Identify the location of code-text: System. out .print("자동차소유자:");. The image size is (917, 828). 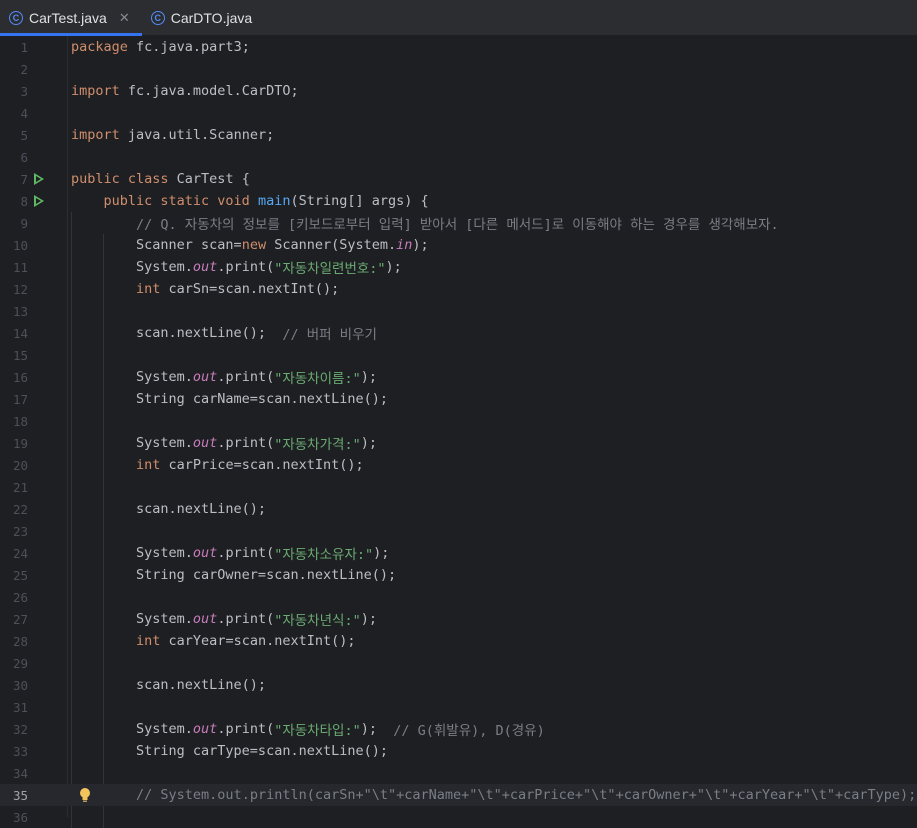
(230, 553).